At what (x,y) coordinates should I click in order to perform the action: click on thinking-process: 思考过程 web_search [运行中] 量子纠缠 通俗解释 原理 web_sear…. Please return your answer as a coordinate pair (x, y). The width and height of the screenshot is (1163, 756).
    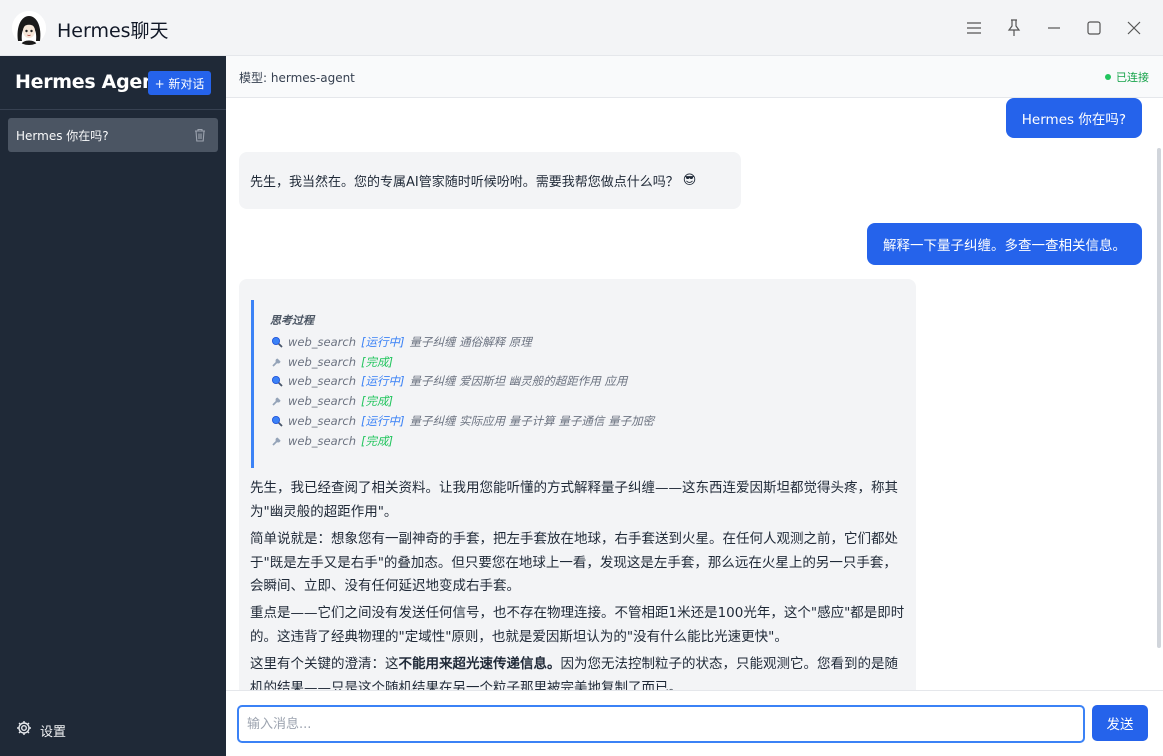
    Looking at the image, I should click on (578, 384).